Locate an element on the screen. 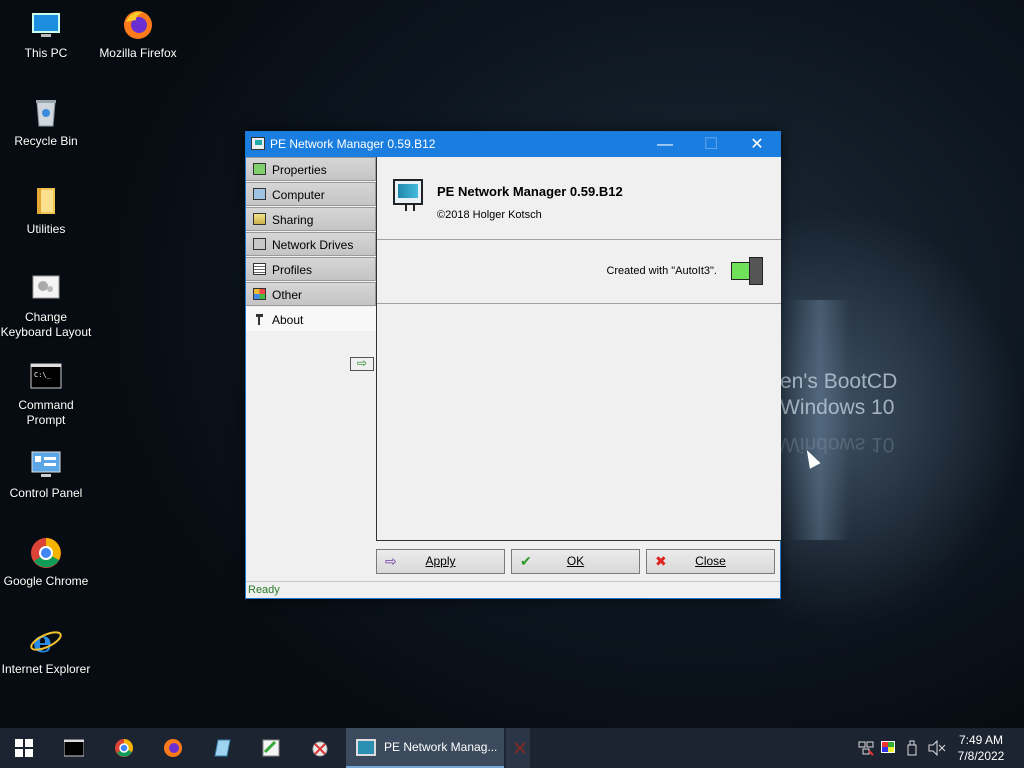 This screenshot has width=1024, height=768. start-button is located at coordinates (24, 748).